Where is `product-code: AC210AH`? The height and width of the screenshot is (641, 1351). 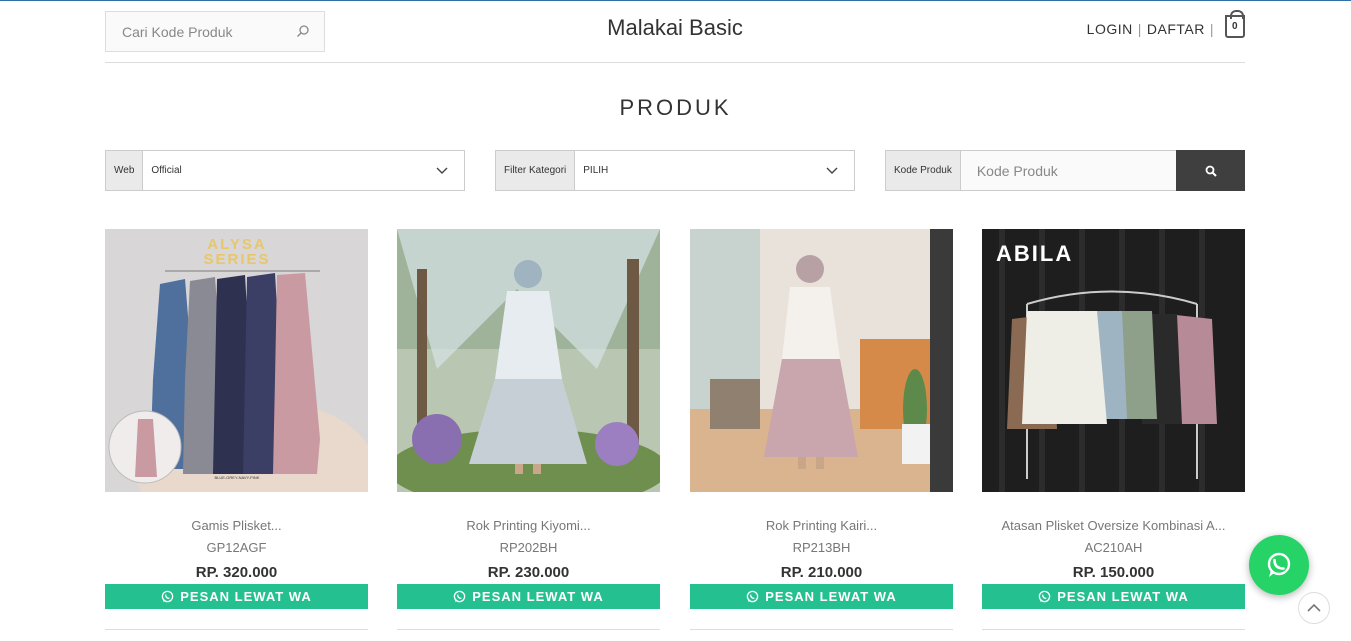
product-code: AC210AH is located at coordinates (1113, 547).